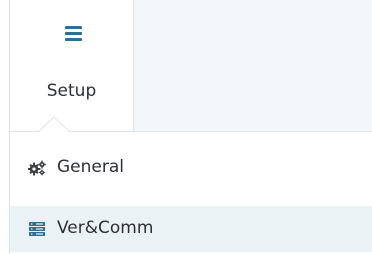 This screenshot has width=372, height=254. Describe the element at coordinates (73, 33) in the screenshot. I see `hamburger-menu-icon` at that location.